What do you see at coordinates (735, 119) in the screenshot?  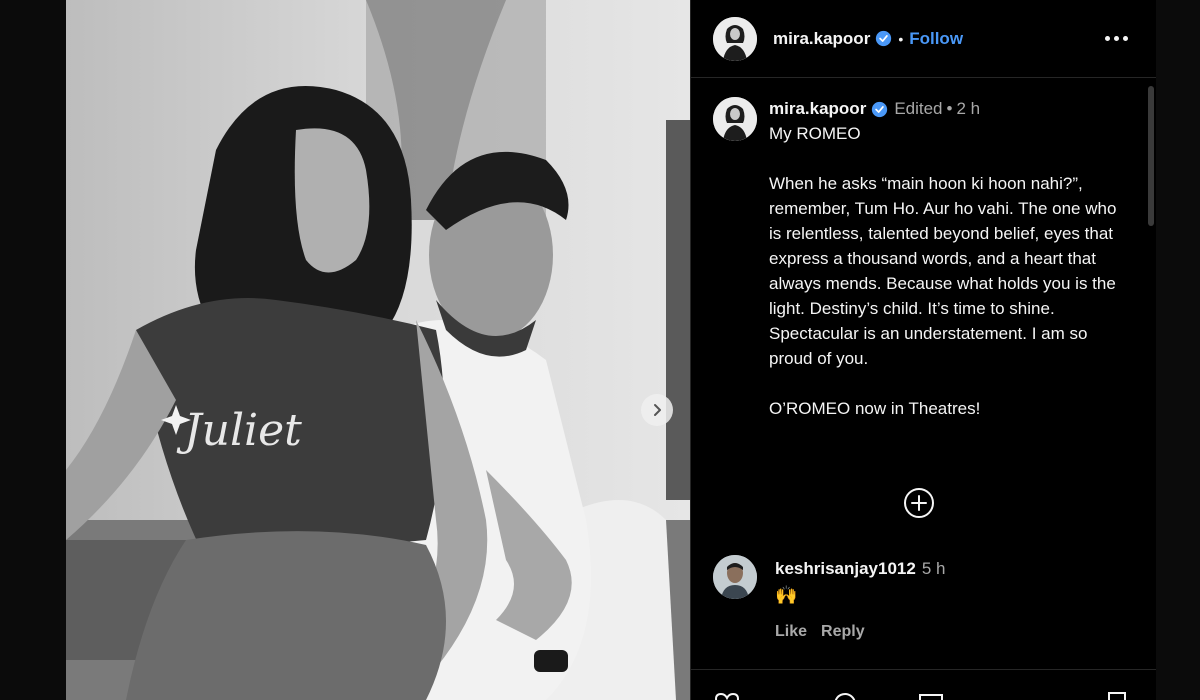 I see `caption-avatar` at bounding box center [735, 119].